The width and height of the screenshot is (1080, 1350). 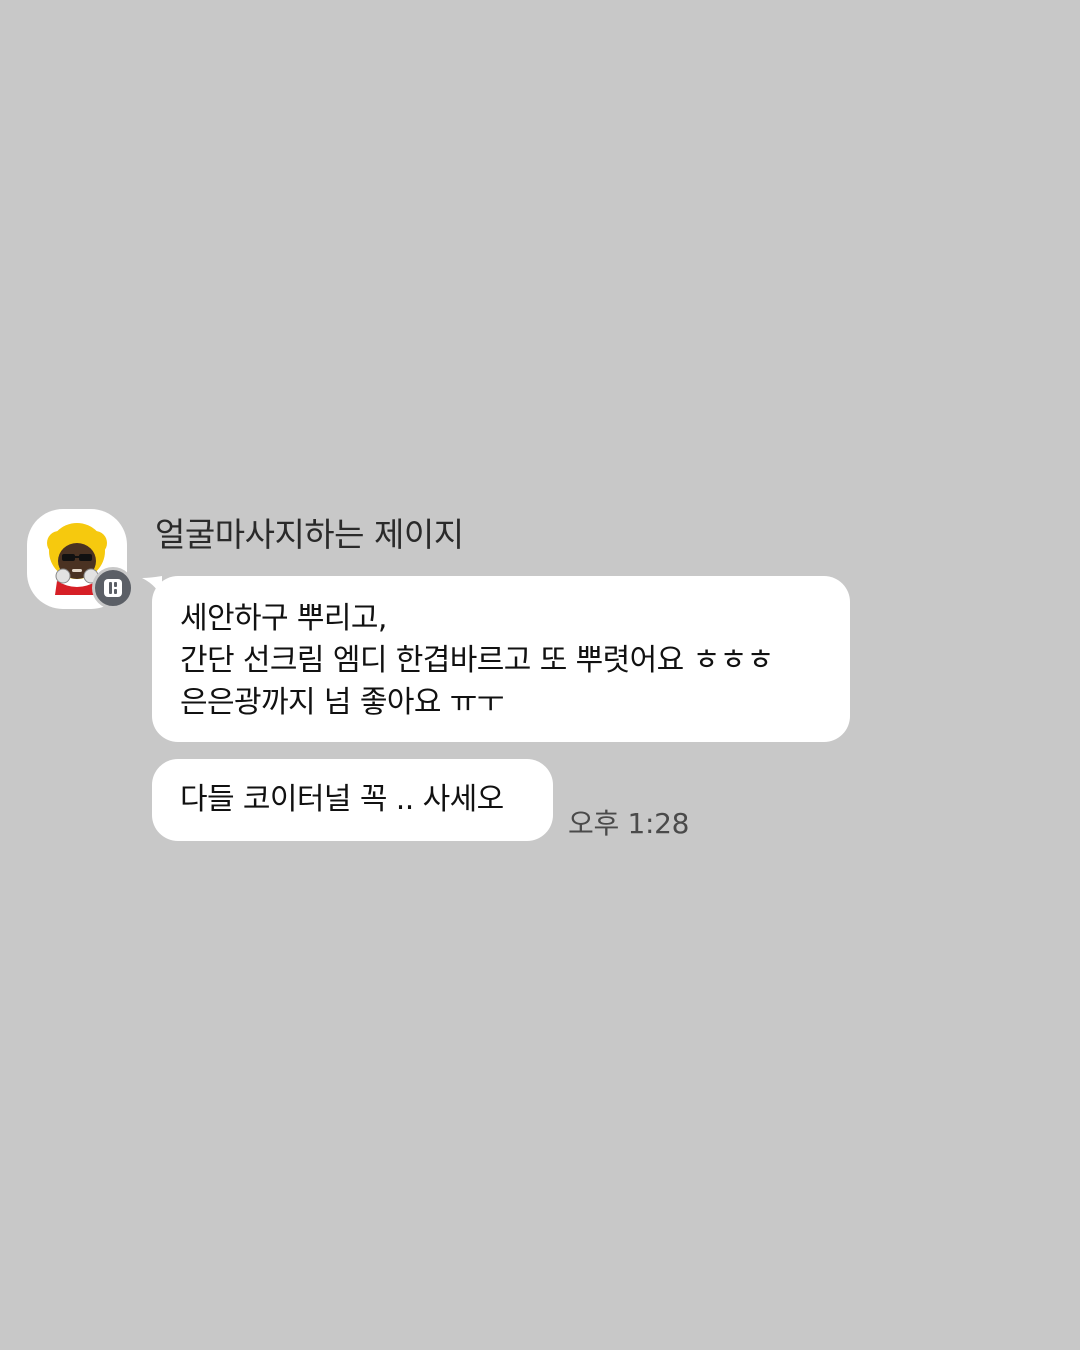 What do you see at coordinates (152, 588) in the screenshot?
I see `bubble-tail` at bounding box center [152, 588].